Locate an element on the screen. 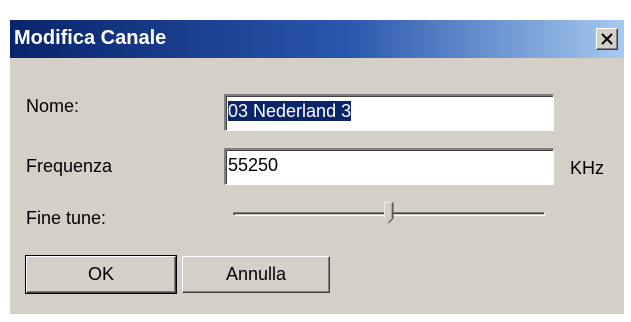 The width and height of the screenshot is (631, 322). title-bar: Modifica Canale is located at coordinates (317, 39).